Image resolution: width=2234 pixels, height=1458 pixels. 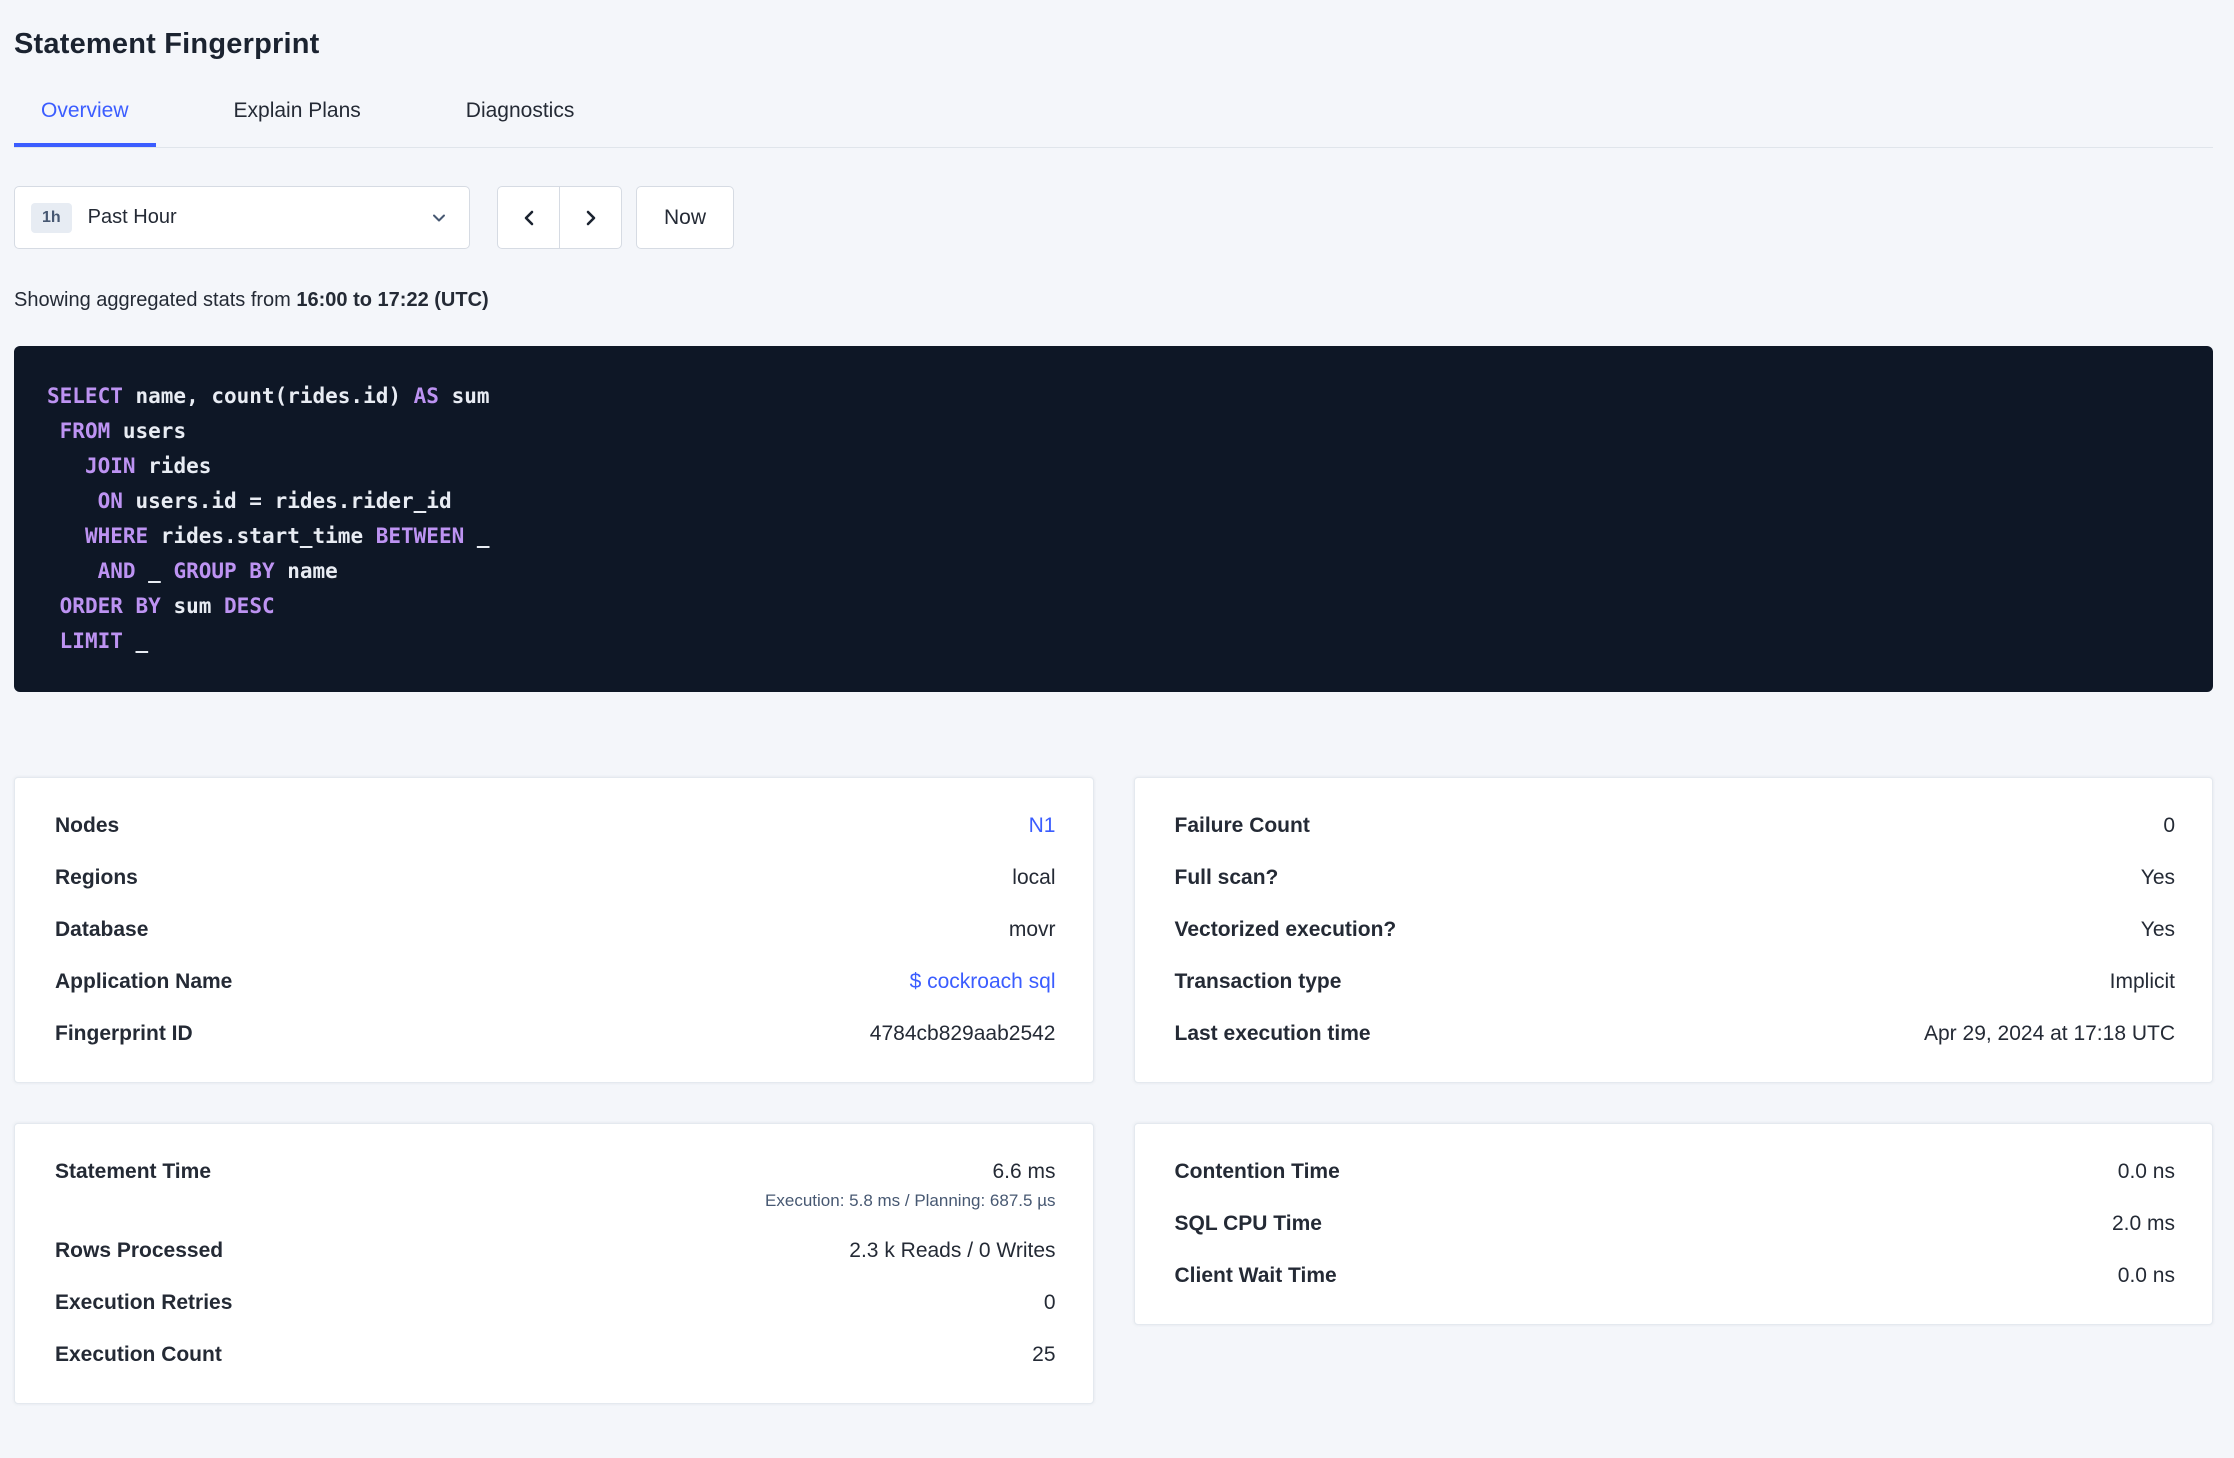 I want to click on card-row: Nodes N1, so click(x=555, y=826).